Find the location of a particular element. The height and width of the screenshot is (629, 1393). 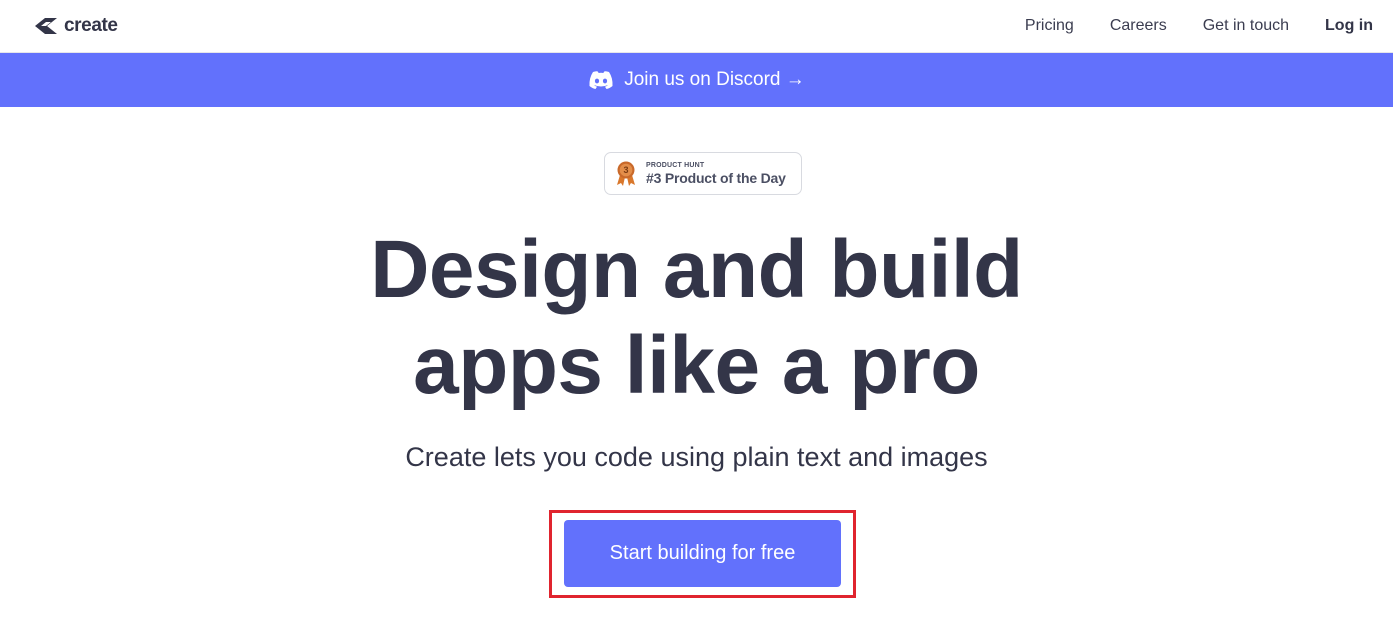

start-building-button: Start building for free is located at coordinates (702, 553).